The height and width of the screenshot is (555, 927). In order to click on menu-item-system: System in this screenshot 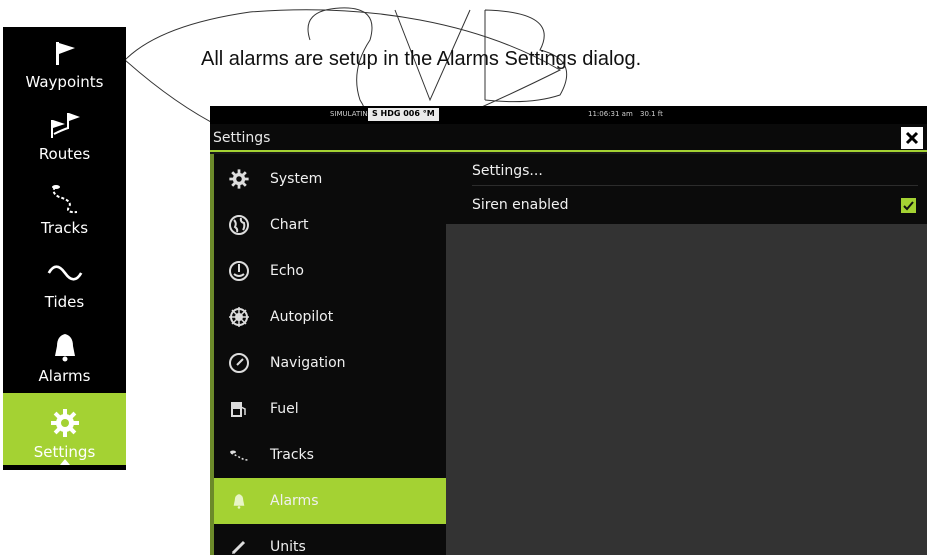, I will do `click(330, 179)`.